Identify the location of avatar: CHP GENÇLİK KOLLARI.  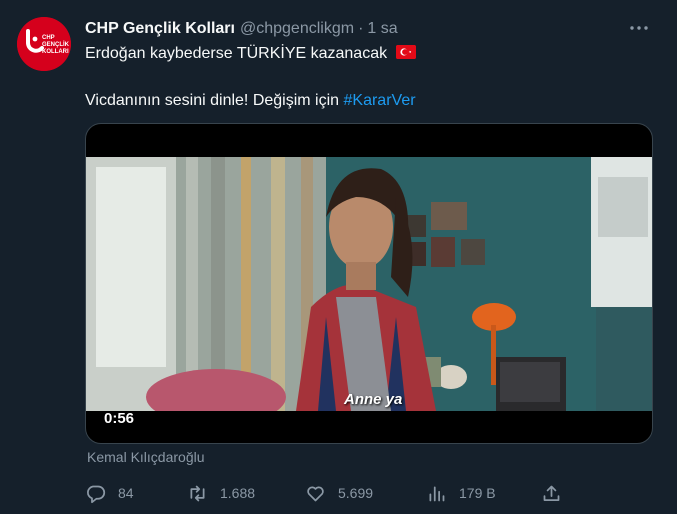
(44, 44).